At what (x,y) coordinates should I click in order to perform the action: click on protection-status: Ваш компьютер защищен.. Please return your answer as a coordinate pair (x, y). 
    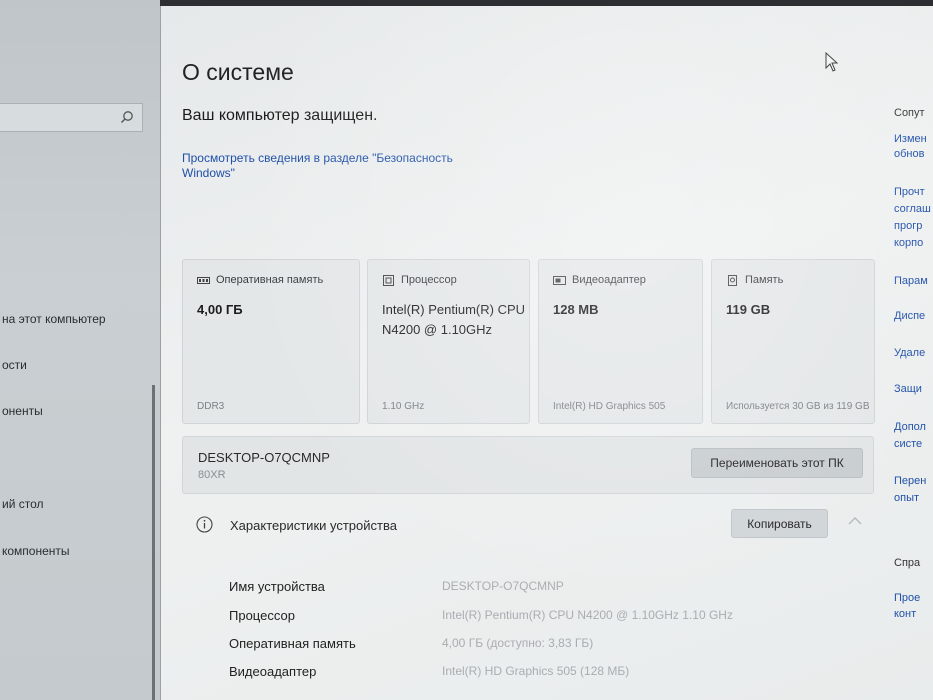
    Looking at the image, I should click on (280, 115).